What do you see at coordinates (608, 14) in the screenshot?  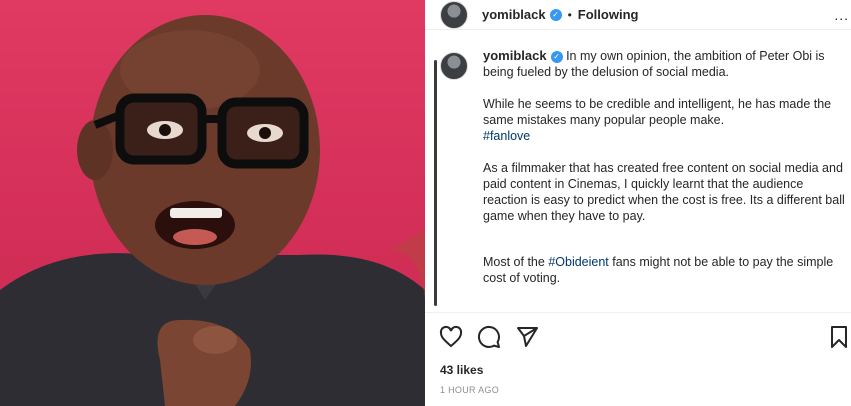 I see `follow-button: Following` at bounding box center [608, 14].